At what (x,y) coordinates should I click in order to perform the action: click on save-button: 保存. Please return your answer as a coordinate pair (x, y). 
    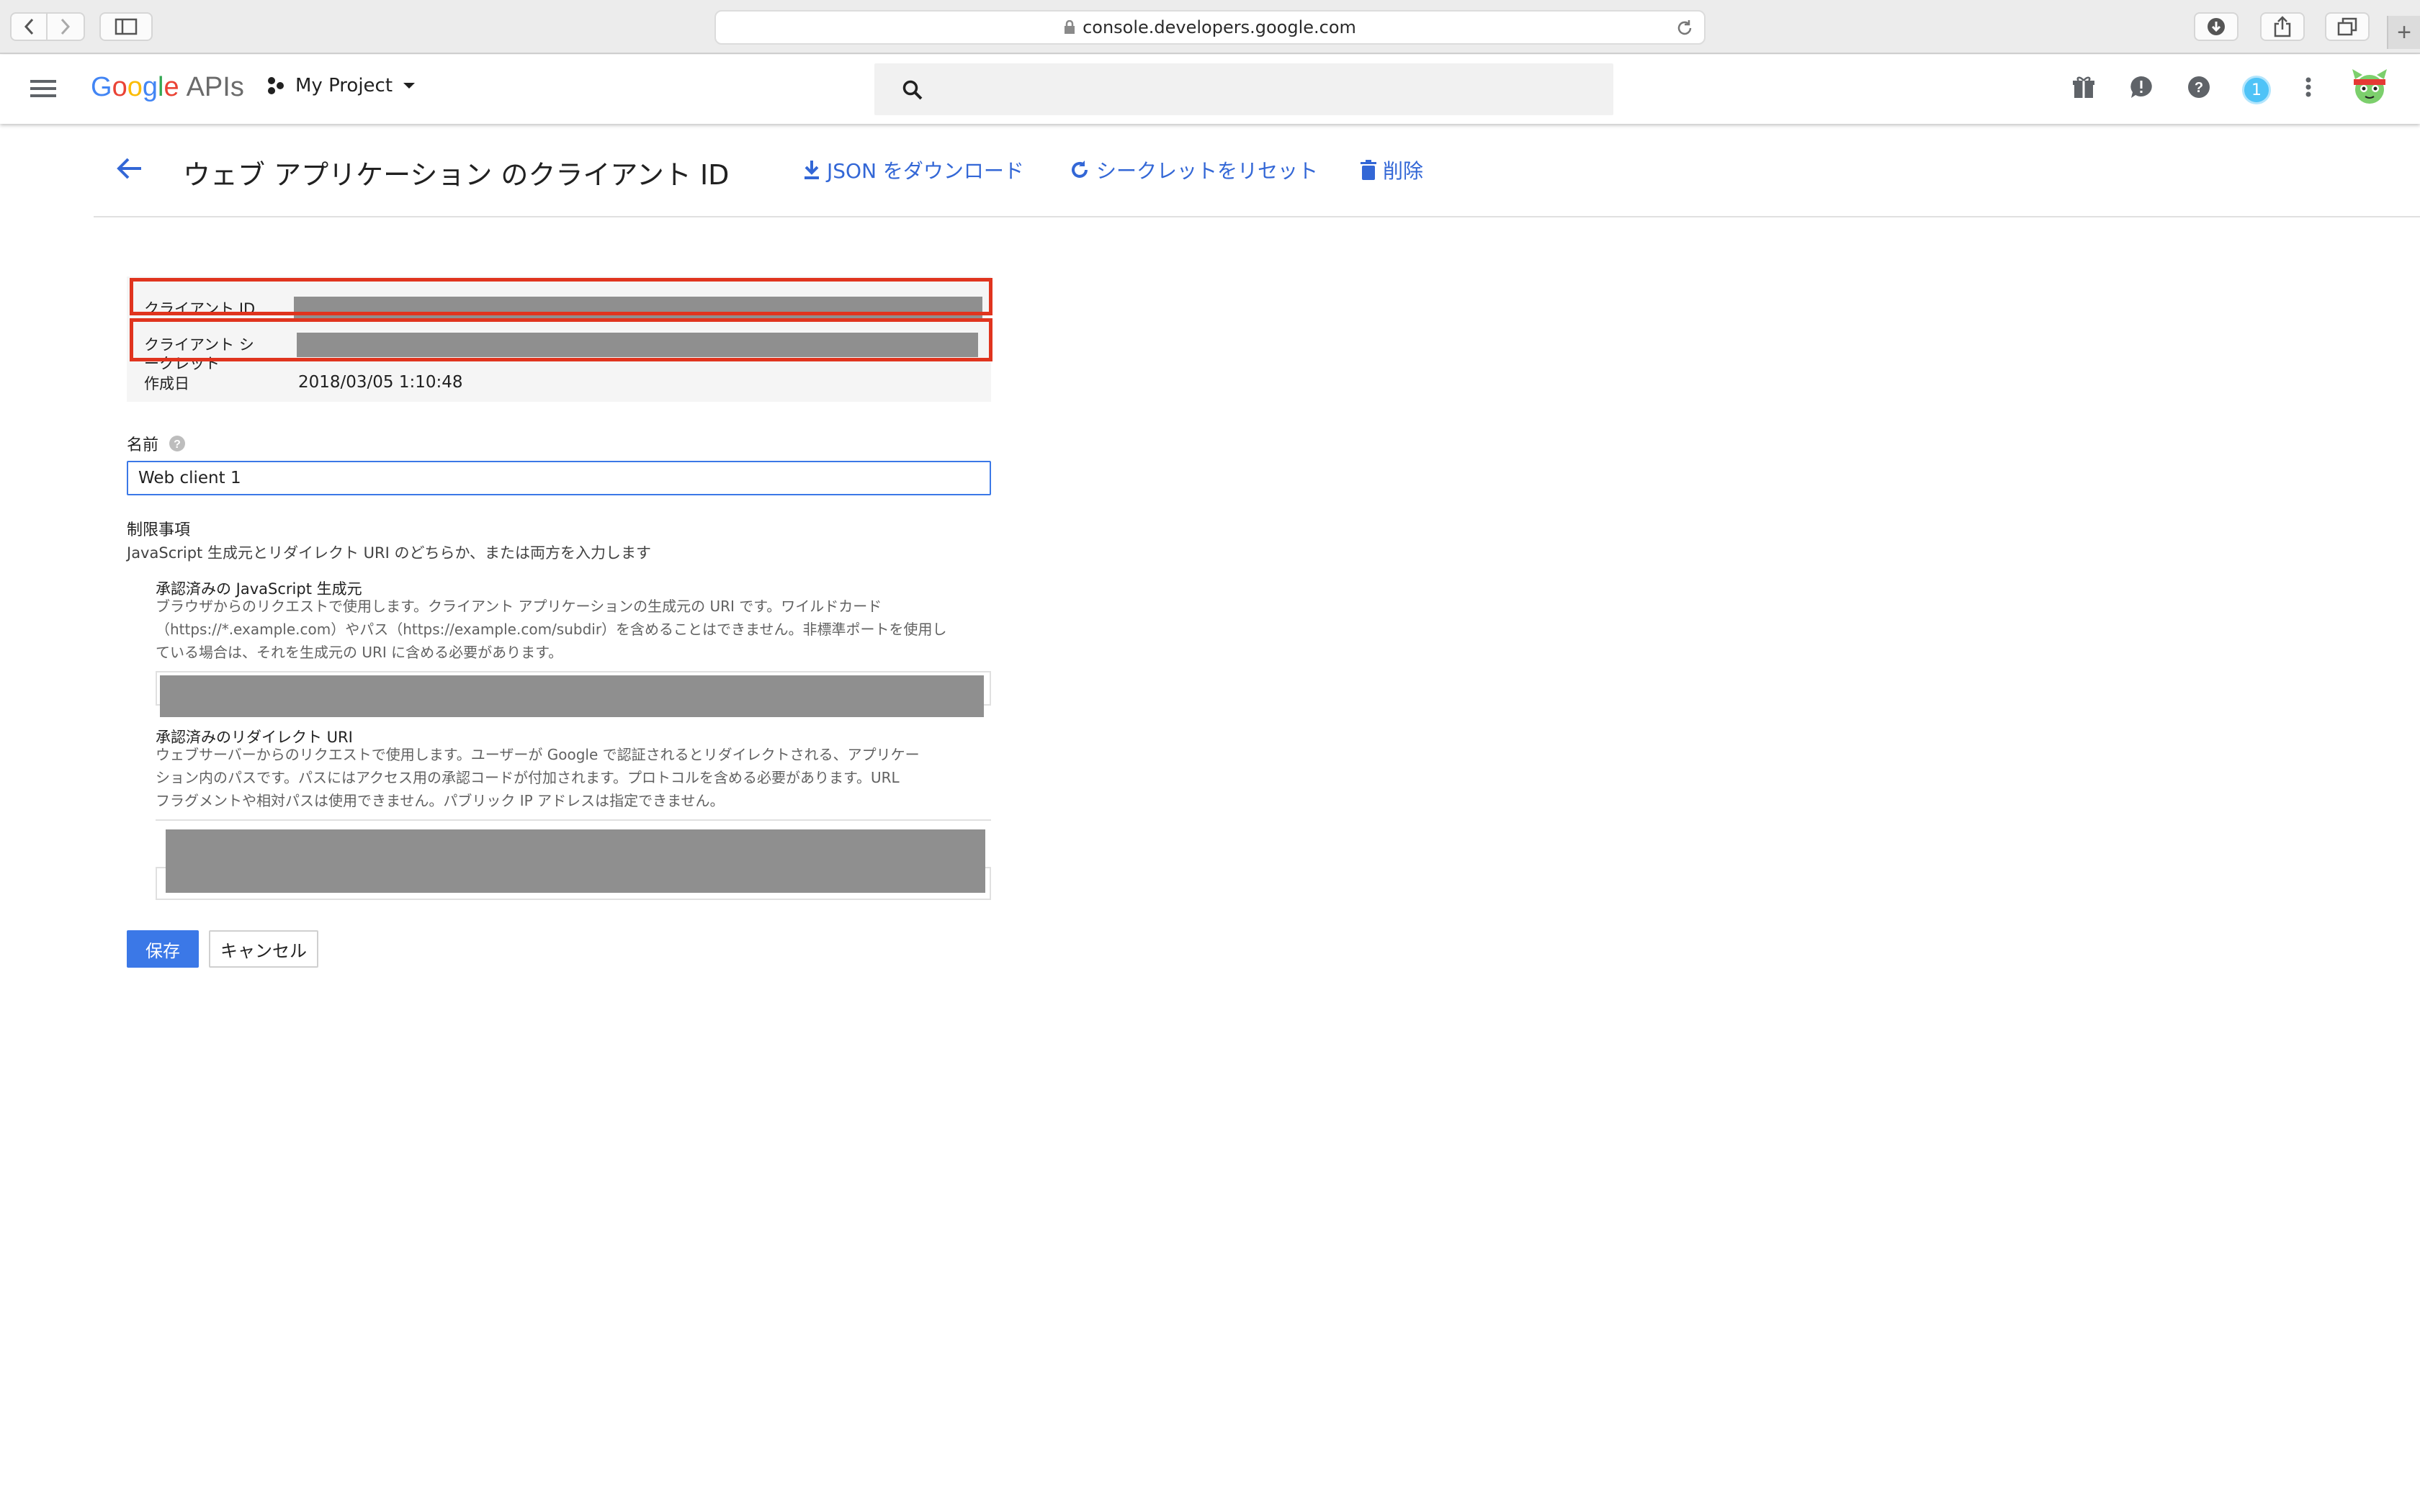
    Looking at the image, I should click on (163, 949).